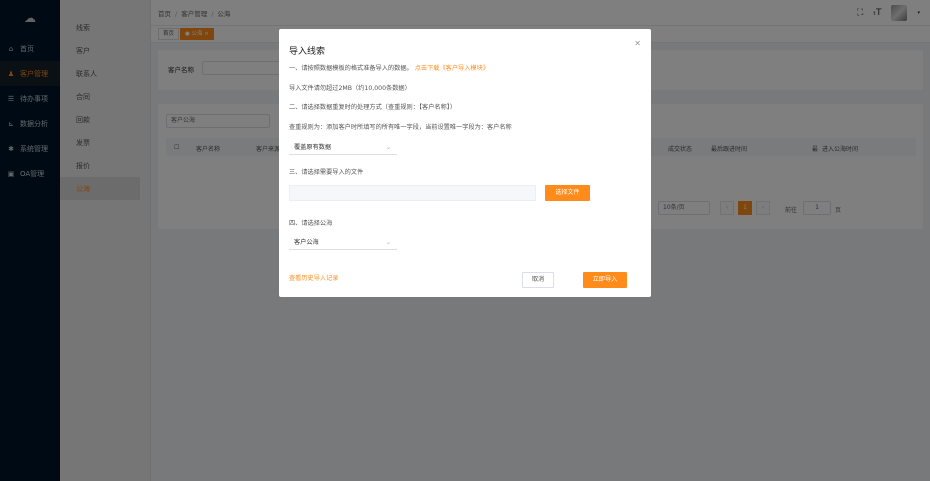 The height and width of the screenshot is (481, 930). What do you see at coordinates (373, 107) in the screenshot?
I see `step2-text: 二、请选择数据重复时的处理方式（查重规则：【客户名称】）` at bounding box center [373, 107].